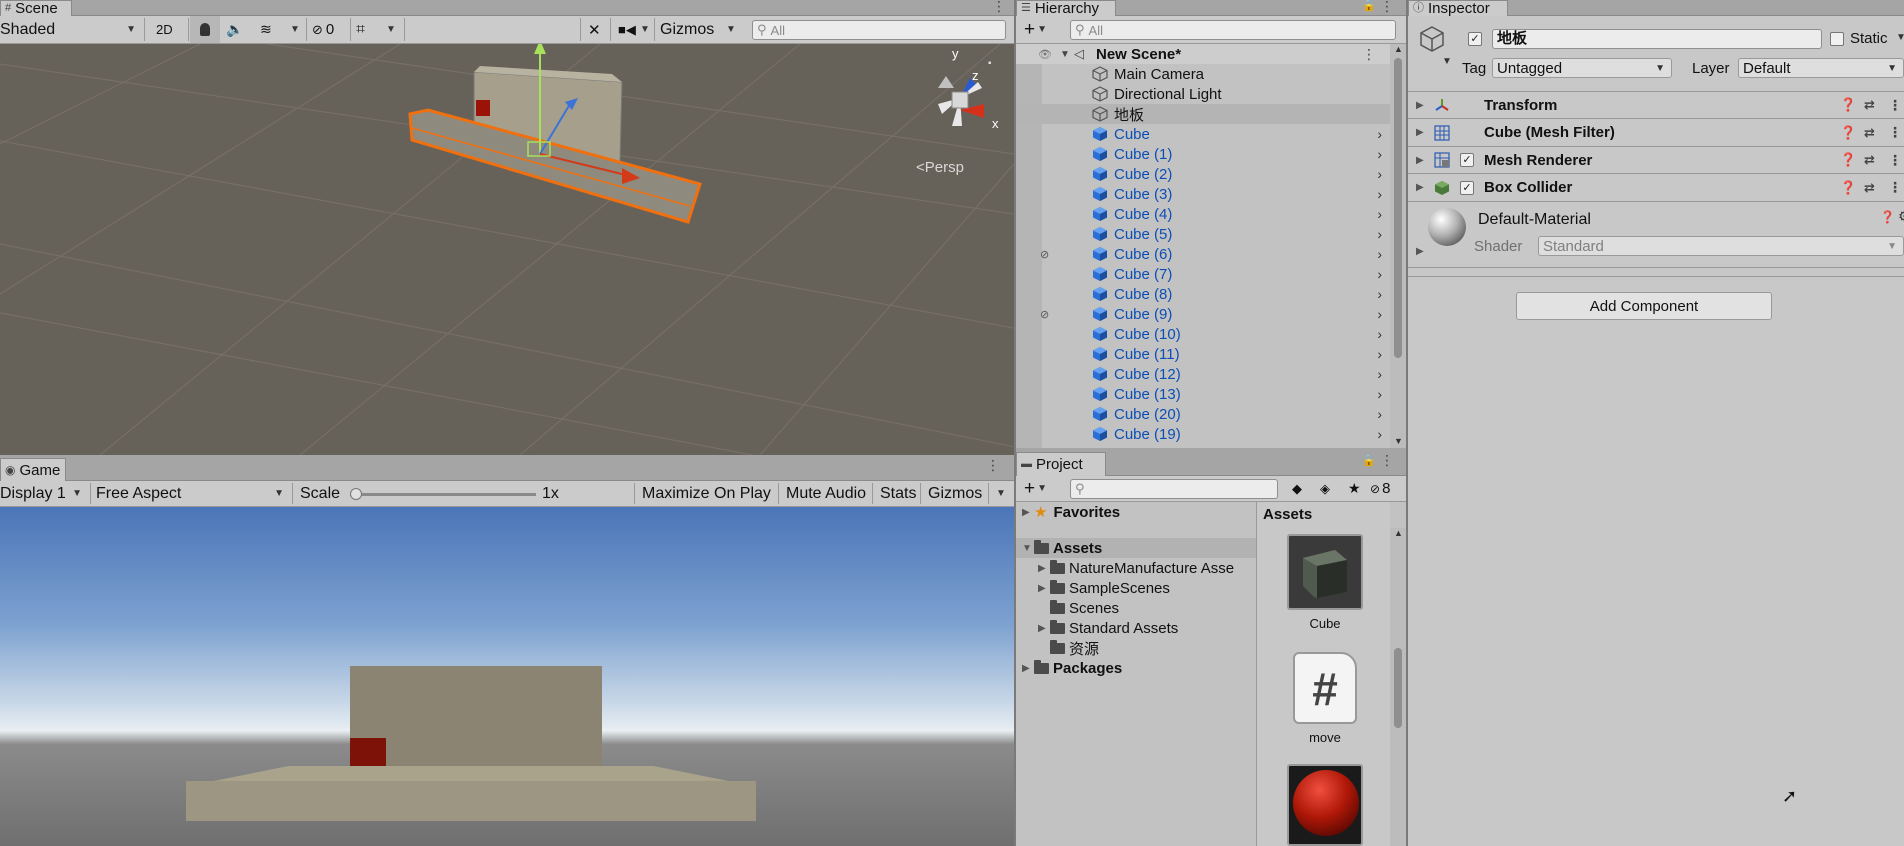 Image resolution: width=1904 pixels, height=846 pixels. What do you see at coordinates (955, 493) in the screenshot?
I see `game-gizmos-button: Gizmos` at bounding box center [955, 493].